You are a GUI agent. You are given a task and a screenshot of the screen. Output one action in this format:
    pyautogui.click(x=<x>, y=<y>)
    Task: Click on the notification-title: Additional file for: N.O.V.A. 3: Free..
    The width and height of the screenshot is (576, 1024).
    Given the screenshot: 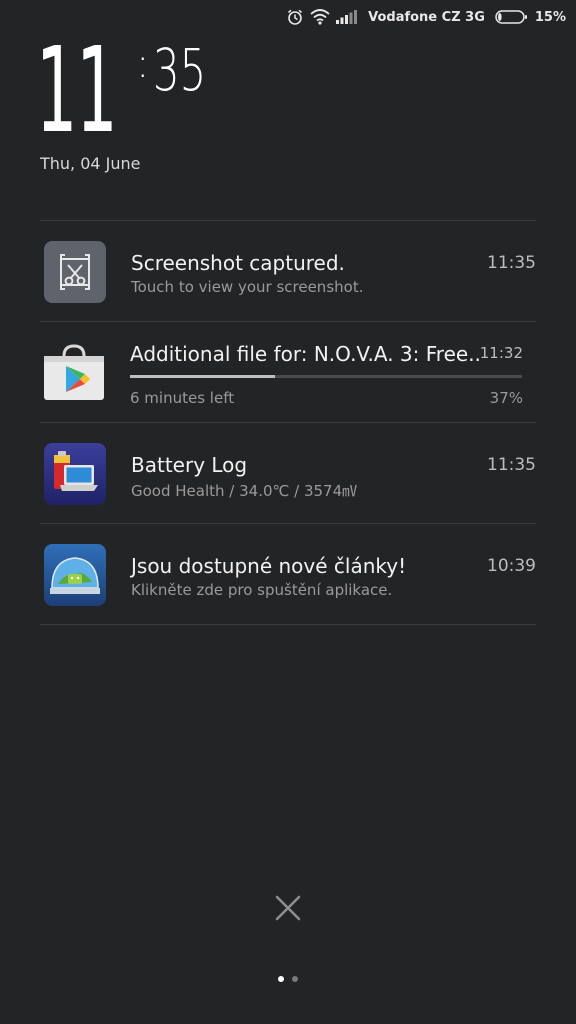 What is the action you would take?
    pyautogui.click(x=305, y=354)
    